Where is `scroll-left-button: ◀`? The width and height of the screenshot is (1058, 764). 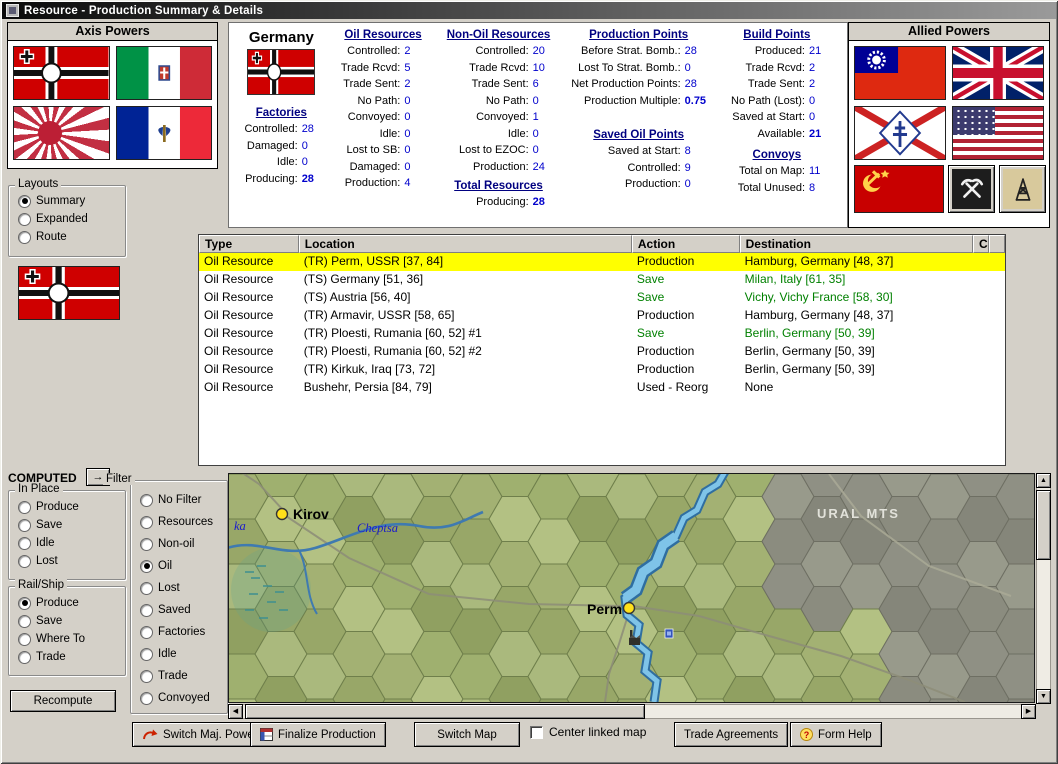 scroll-left-button: ◀ is located at coordinates (235, 711).